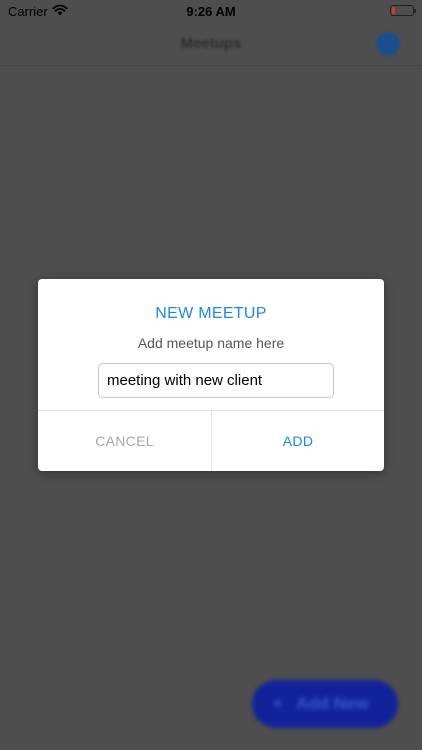  I want to click on add-new-button: + Add New, so click(325, 704).